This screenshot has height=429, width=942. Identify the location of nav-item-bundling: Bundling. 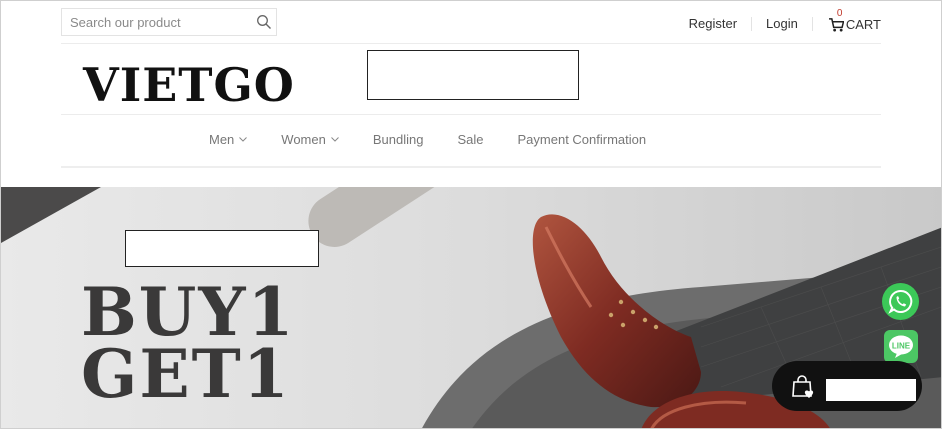
(398, 139).